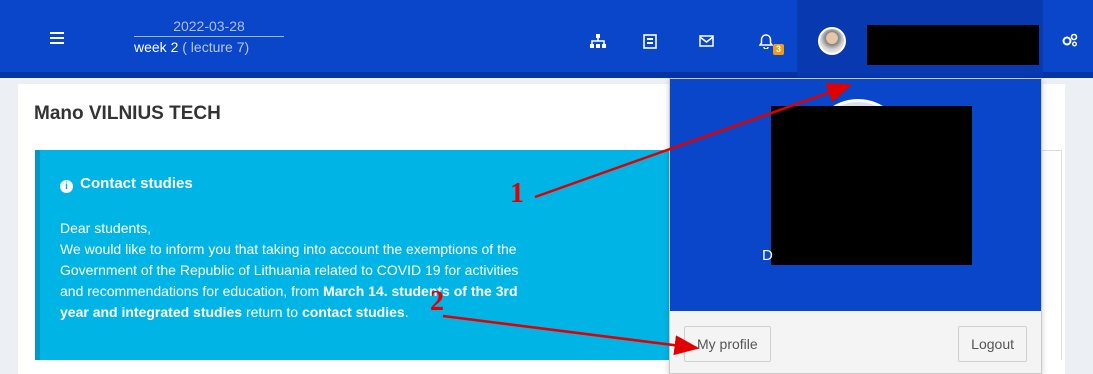  Describe the element at coordinates (136, 183) in the screenshot. I see `callout-title-text: Contact studies` at that location.